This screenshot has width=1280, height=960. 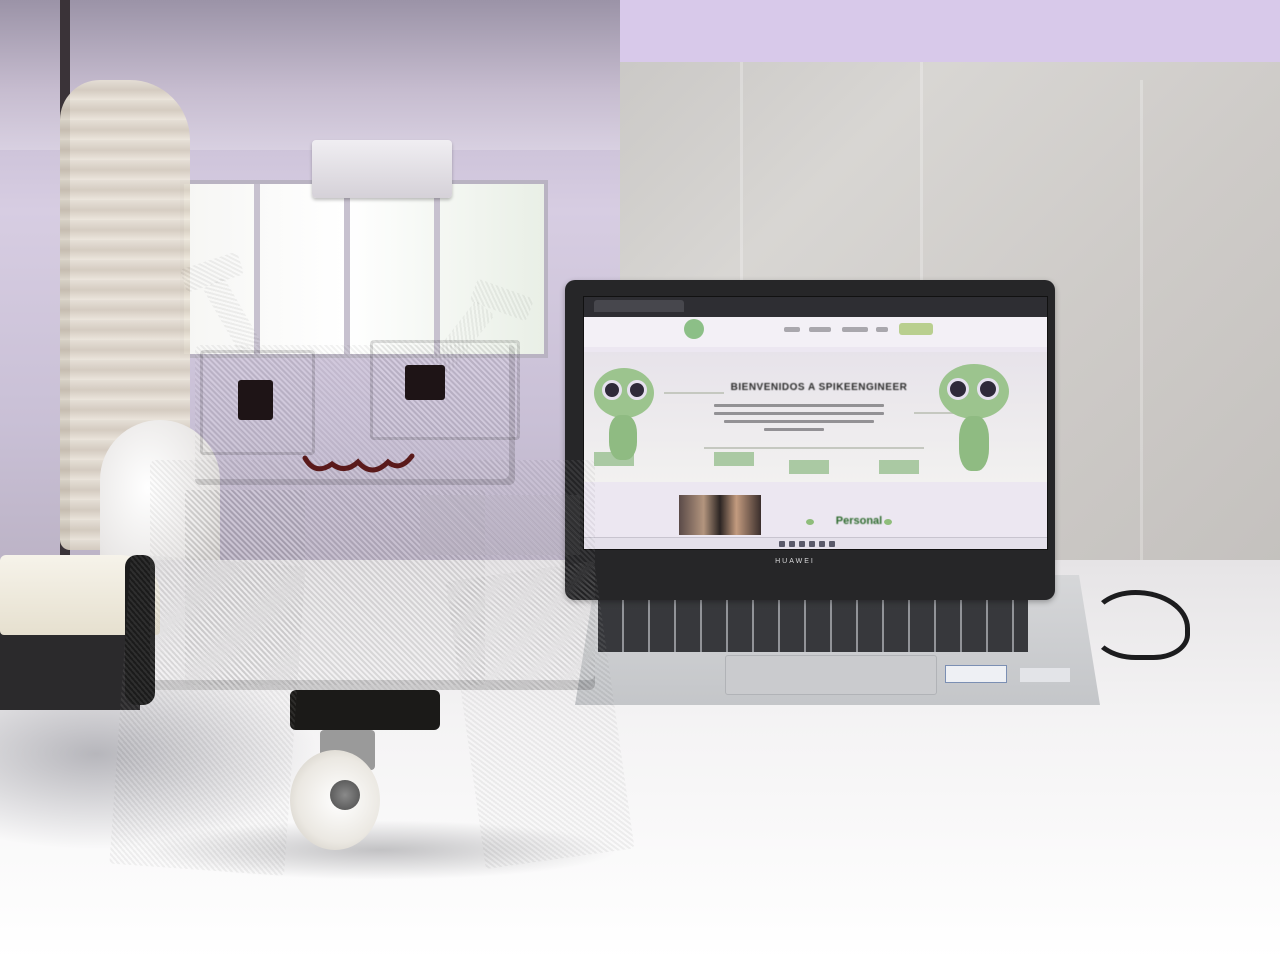 I want to click on site-logo-icon, so click(x=694, y=329).